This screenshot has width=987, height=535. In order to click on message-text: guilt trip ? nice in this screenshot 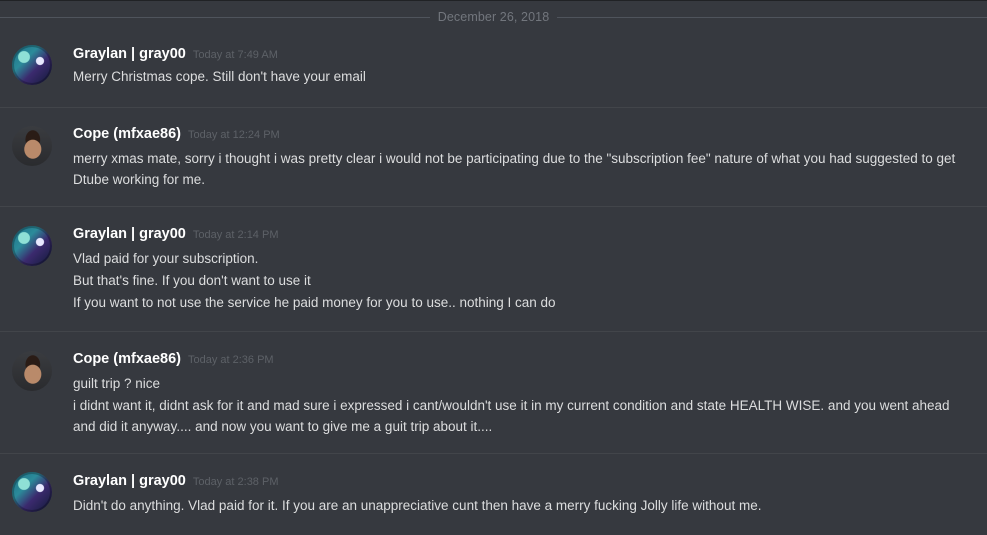, I will do `click(117, 383)`.